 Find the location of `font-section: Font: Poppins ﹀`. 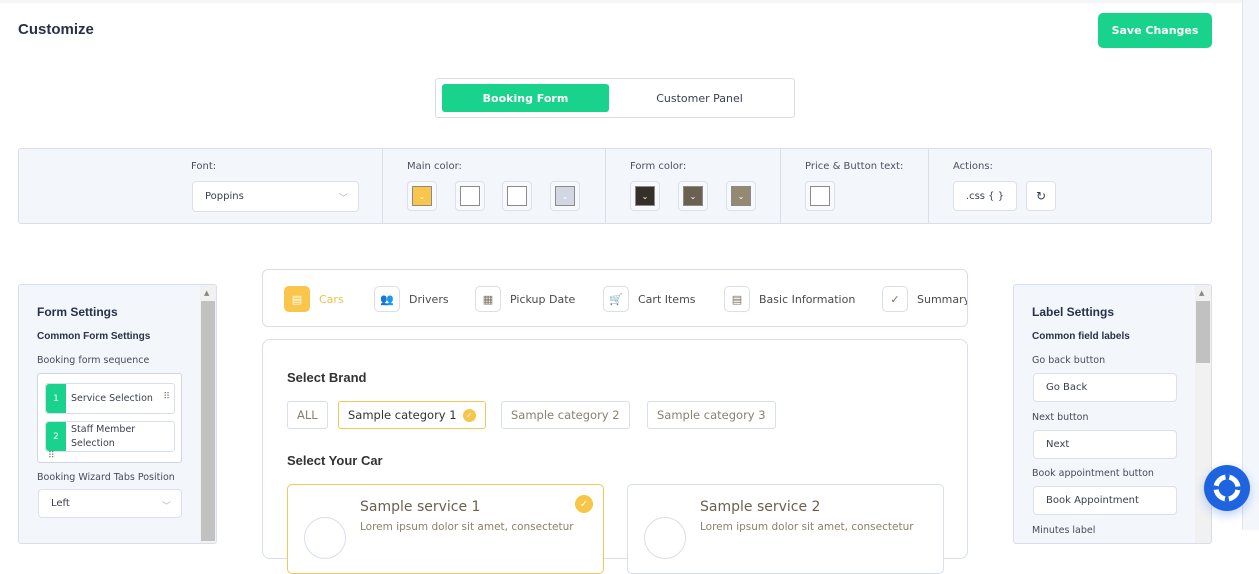

font-section: Font: Poppins ﹀ is located at coordinates (201, 186).